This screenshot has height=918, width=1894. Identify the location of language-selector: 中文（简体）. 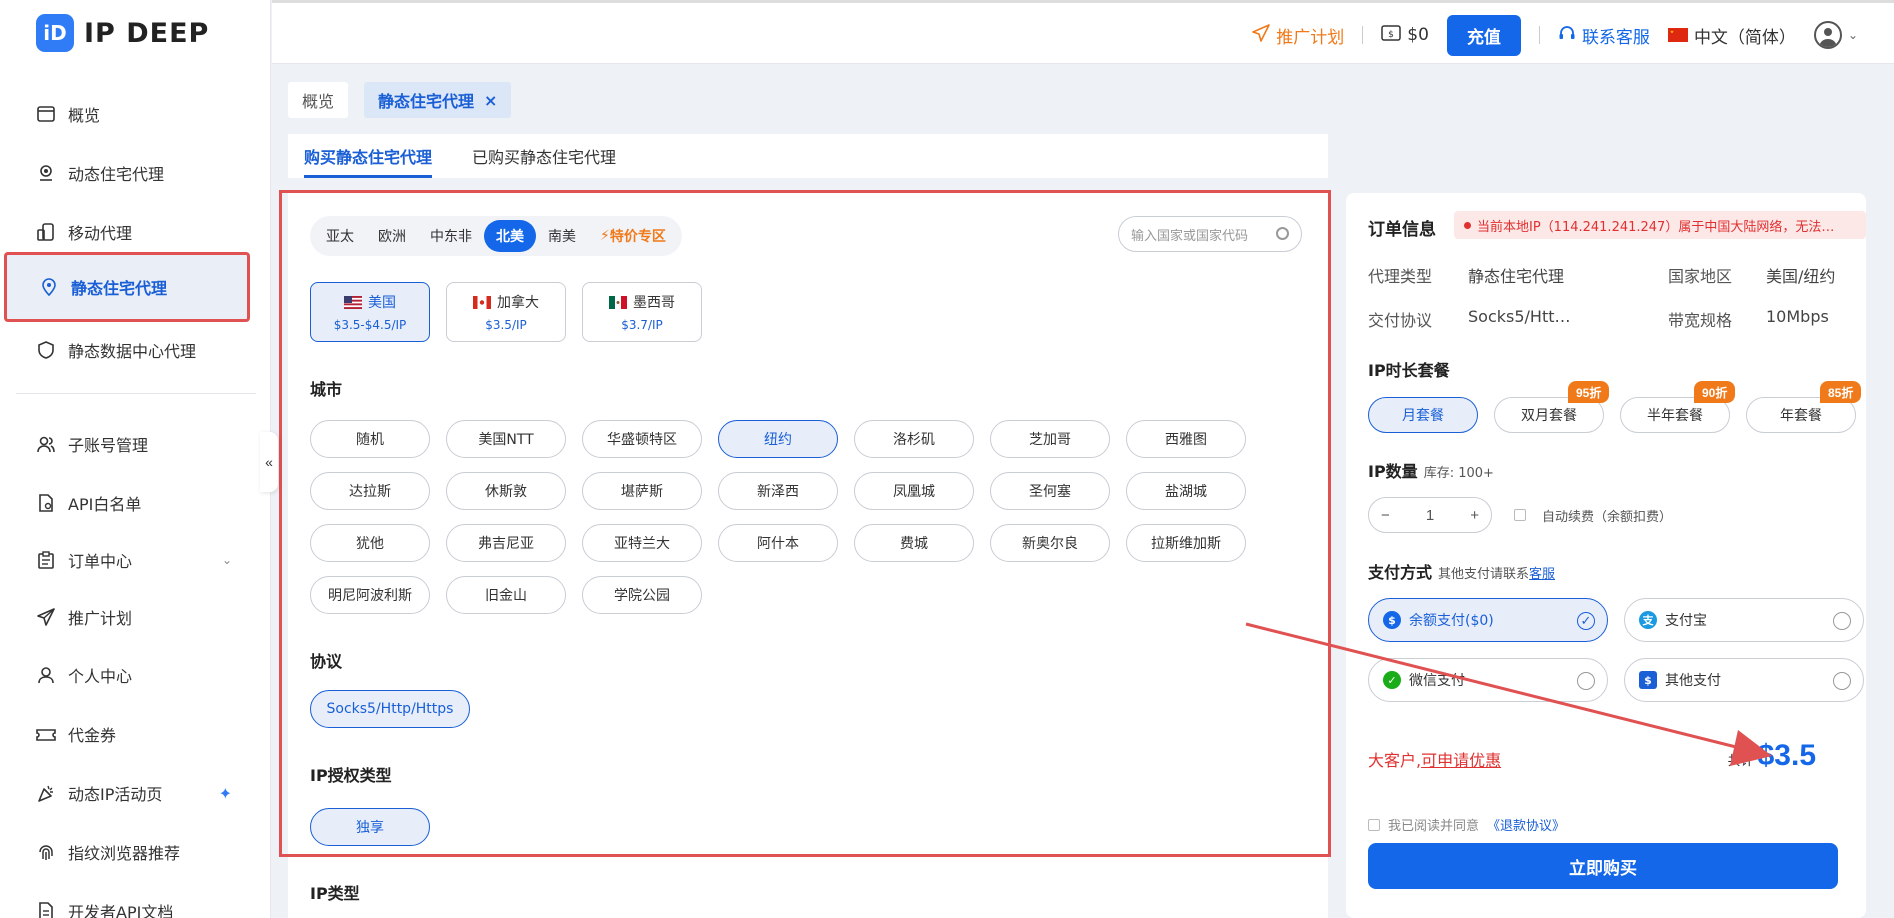
(1731, 35).